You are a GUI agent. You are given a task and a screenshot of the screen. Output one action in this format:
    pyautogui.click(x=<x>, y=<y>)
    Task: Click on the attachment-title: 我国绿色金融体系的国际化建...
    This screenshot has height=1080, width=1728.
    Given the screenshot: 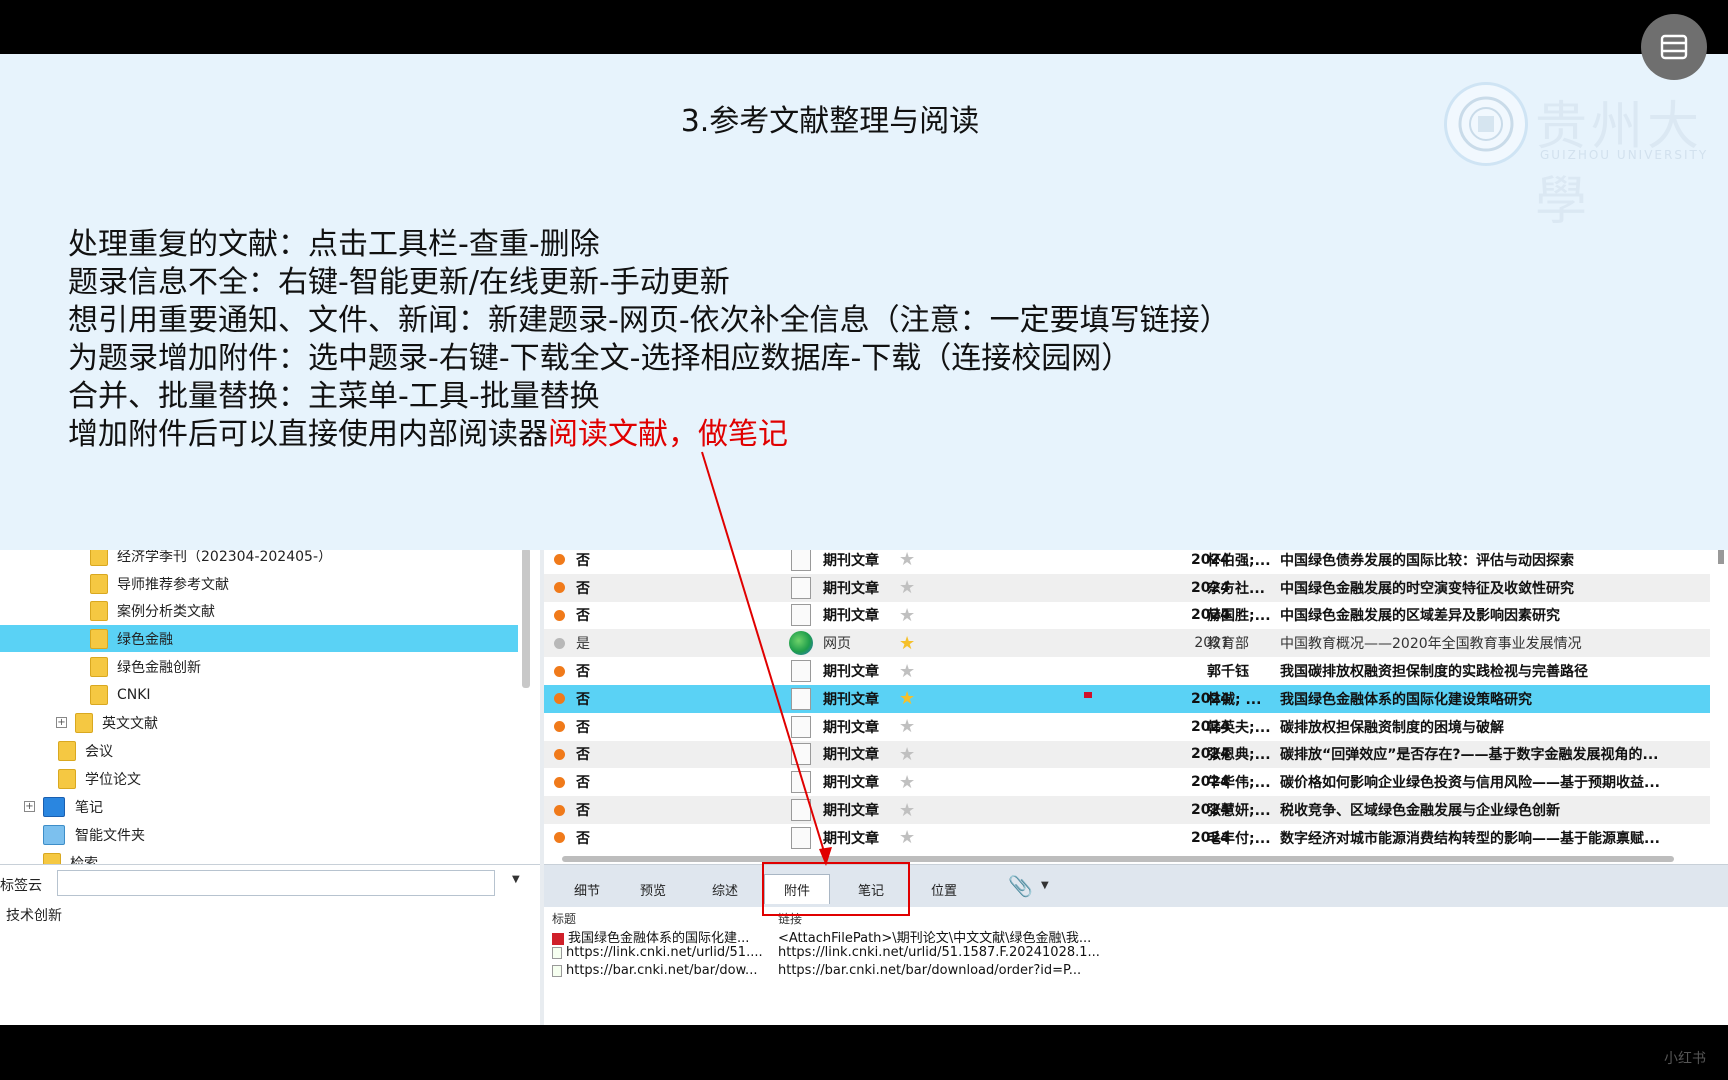 What is the action you would take?
    pyautogui.click(x=650, y=936)
    